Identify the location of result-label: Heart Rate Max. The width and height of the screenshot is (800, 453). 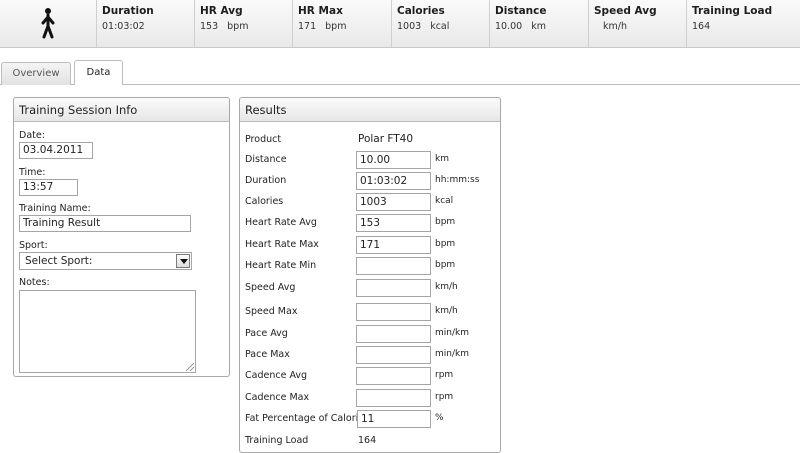
(282, 244).